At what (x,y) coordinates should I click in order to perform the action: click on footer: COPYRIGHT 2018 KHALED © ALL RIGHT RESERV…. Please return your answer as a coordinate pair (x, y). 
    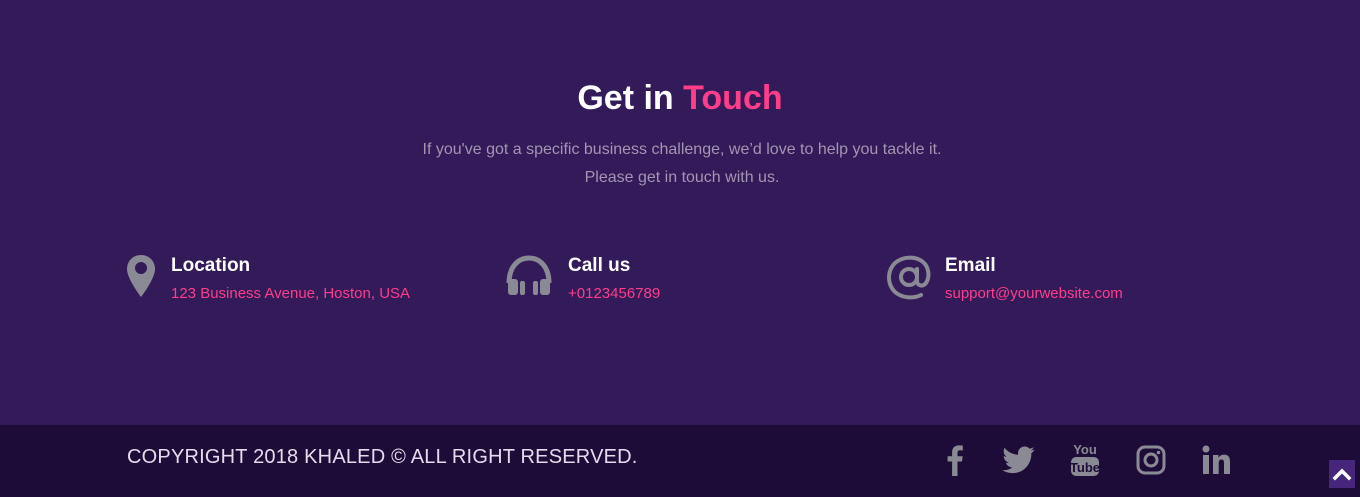
    Looking at the image, I should click on (680, 461).